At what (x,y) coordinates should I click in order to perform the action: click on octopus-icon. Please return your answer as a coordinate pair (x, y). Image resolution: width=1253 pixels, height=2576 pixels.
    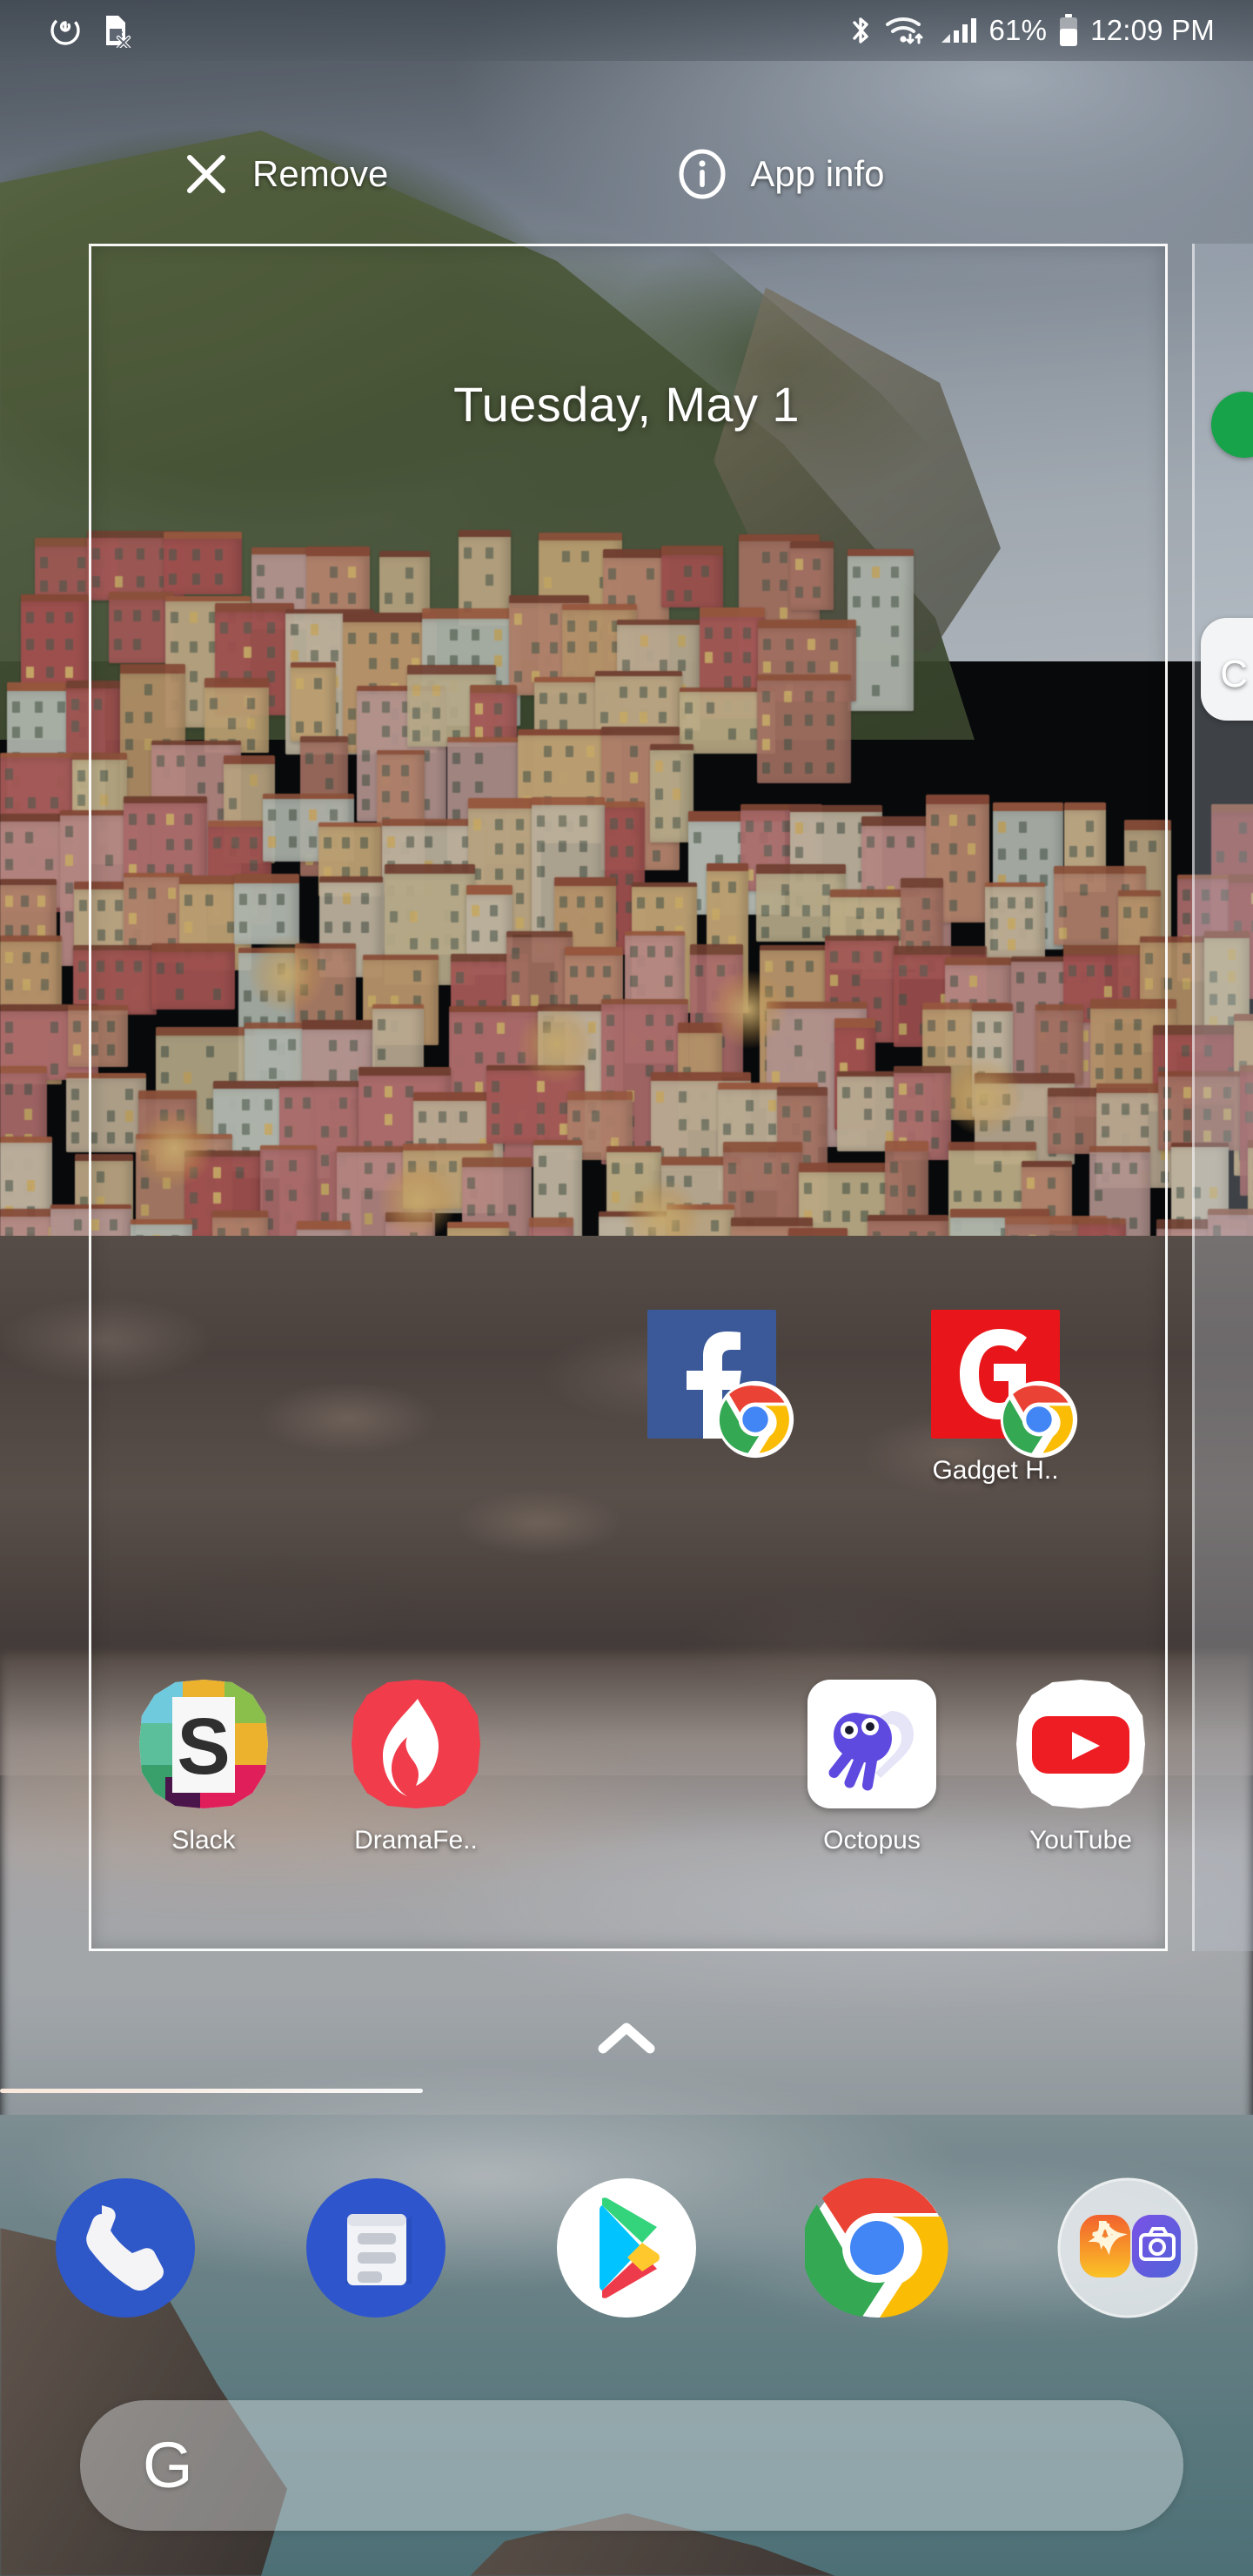
    Looking at the image, I should click on (871, 1744).